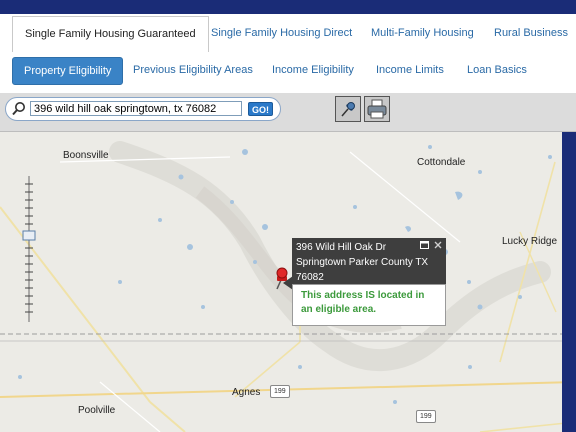  I want to click on tab-rural-business: Rural Business, so click(531, 33).